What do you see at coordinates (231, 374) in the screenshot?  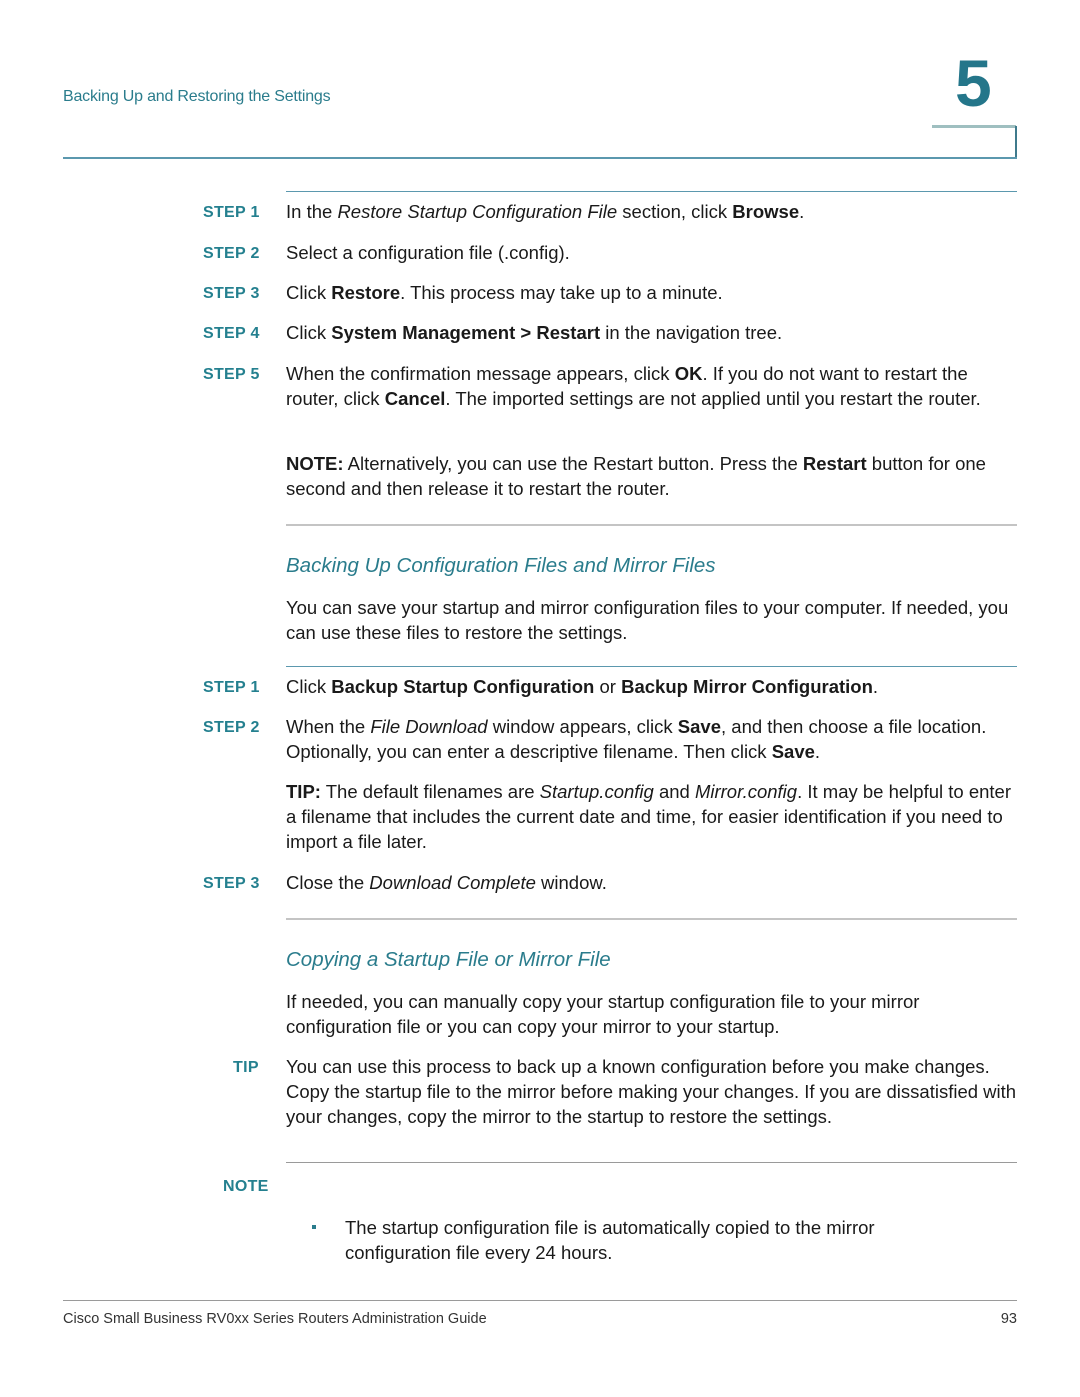 I see `step-label: STEP 5` at bounding box center [231, 374].